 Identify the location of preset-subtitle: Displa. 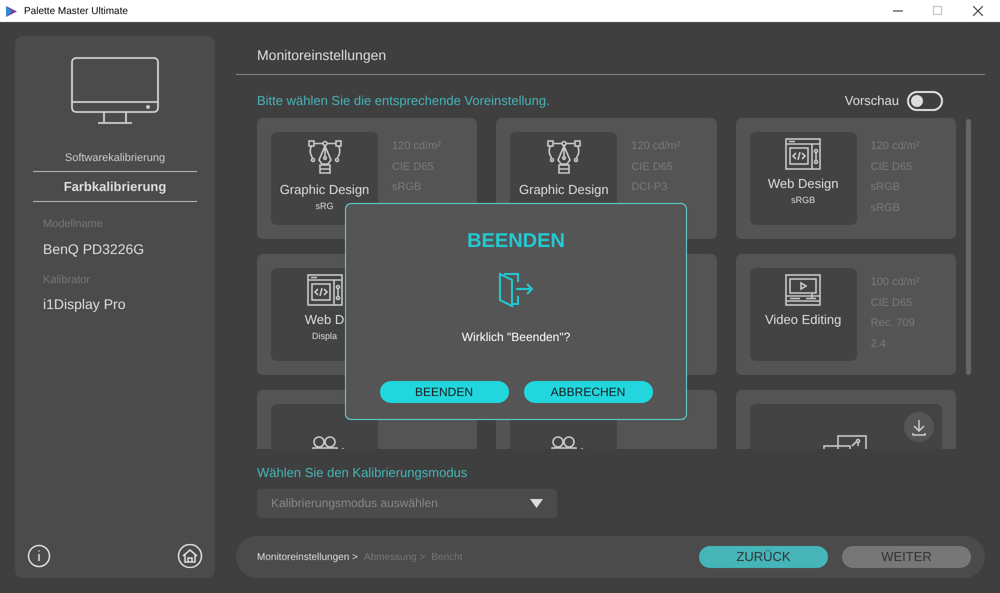
(324, 336).